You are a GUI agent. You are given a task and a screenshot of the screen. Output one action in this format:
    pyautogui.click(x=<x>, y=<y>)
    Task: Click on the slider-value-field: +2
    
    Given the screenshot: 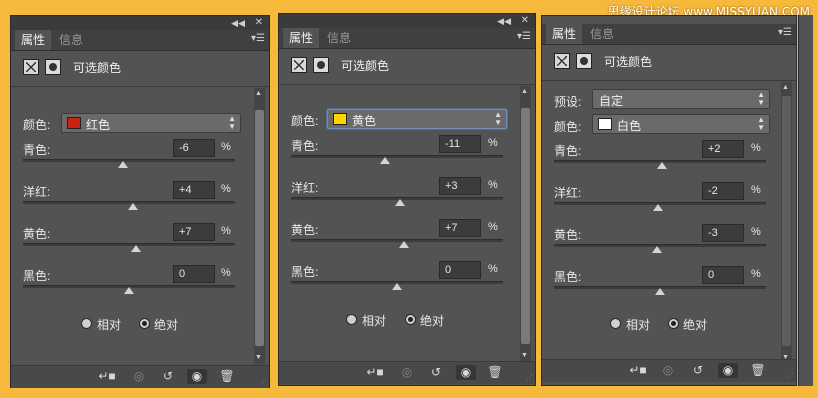 What is the action you would take?
    pyautogui.click(x=723, y=149)
    